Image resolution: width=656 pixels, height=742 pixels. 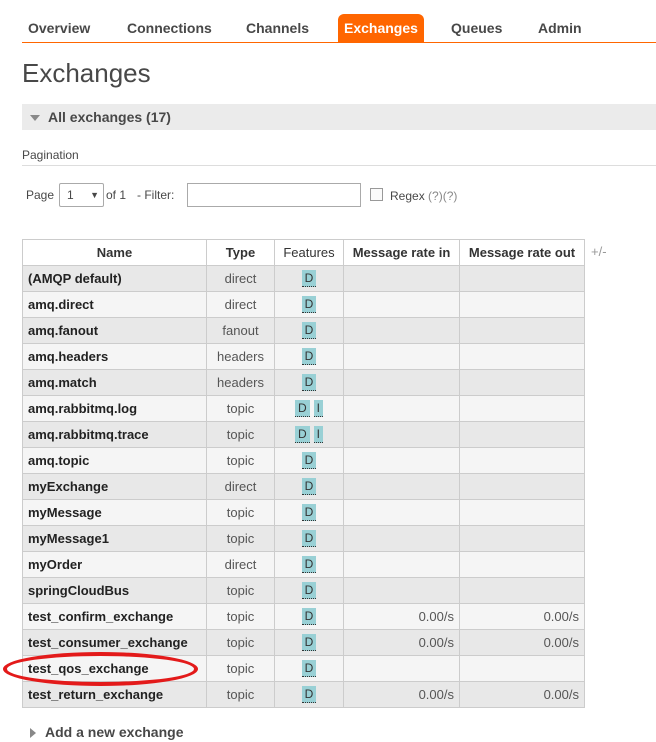 What do you see at coordinates (114, 434) in the screenshot?
I see `exchange-name-link: amq.rabbitmq.trace` at bounding box center [114, 434].